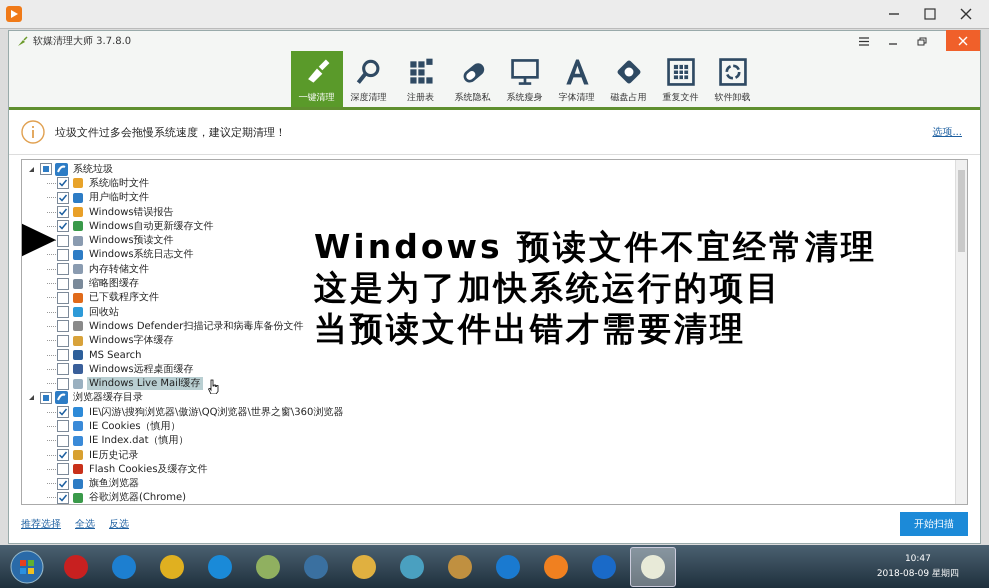  Describe the element at coordinates (119, 183) in the screenshot. I see `tree-item: 系统临时文件` at that location.